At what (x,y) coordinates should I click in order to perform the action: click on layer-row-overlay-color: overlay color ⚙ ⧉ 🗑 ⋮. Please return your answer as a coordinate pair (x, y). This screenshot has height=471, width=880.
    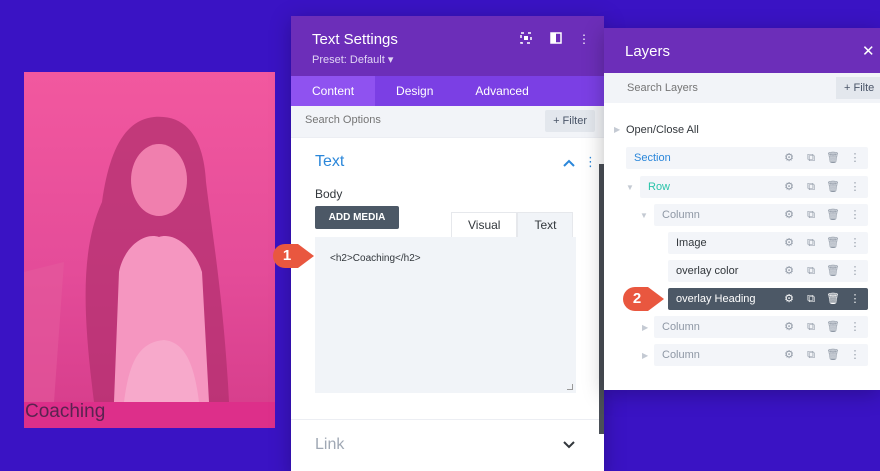
    Looking at the image, I should click on (768, 271).